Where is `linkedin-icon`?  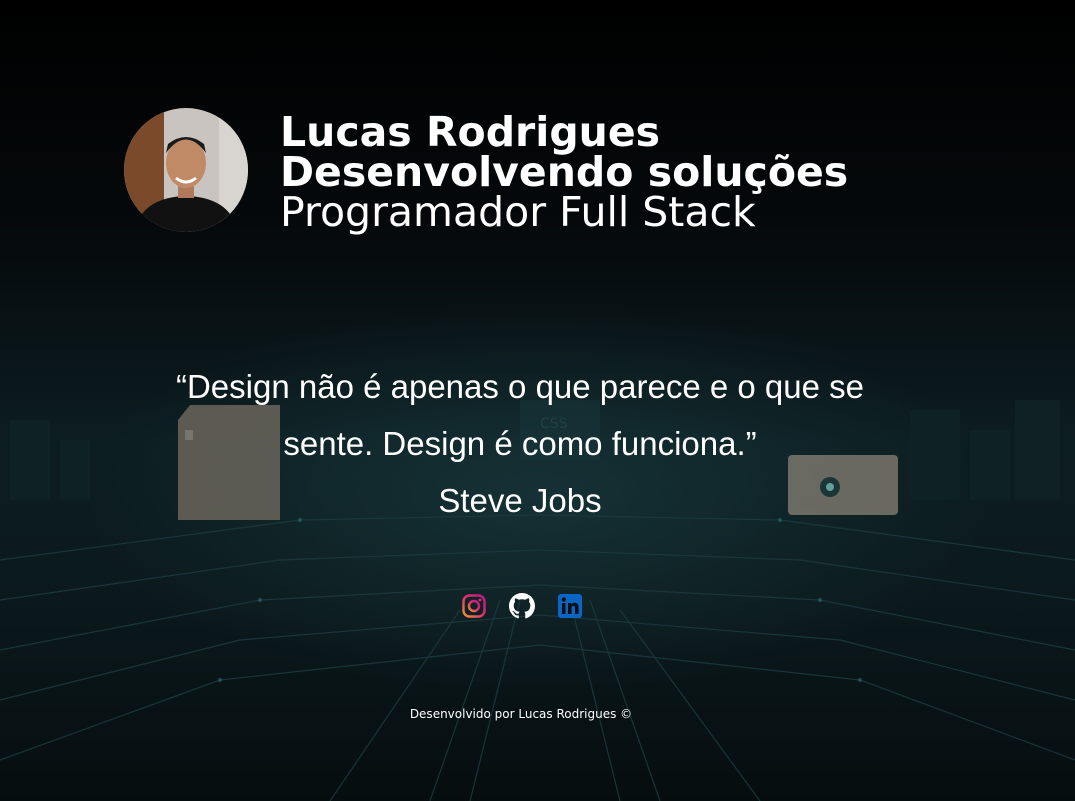
linkedin-icon is located at coordinates (570, 606).